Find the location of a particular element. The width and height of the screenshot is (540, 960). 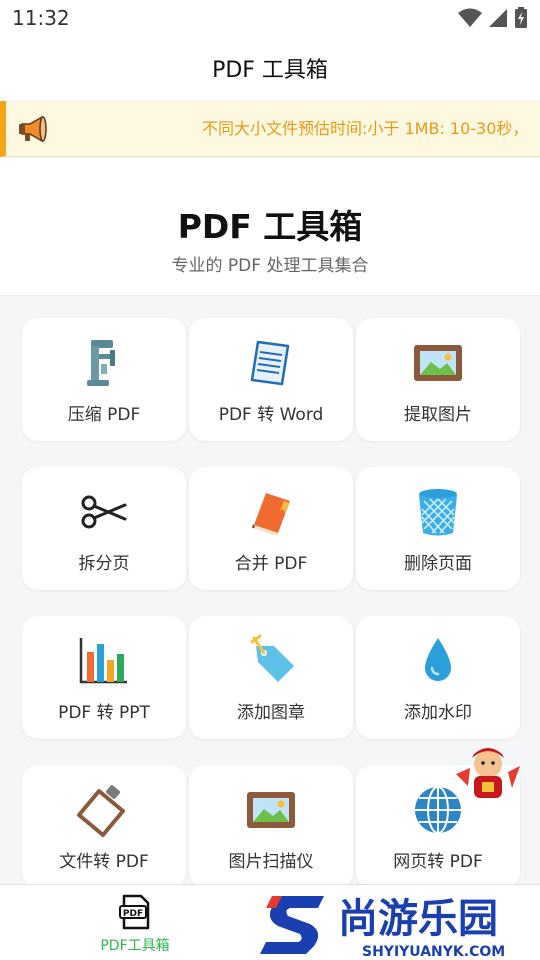

hero-subtitle: 专业的 PDF 处理工具集合 is located at coordinates (270, 266).